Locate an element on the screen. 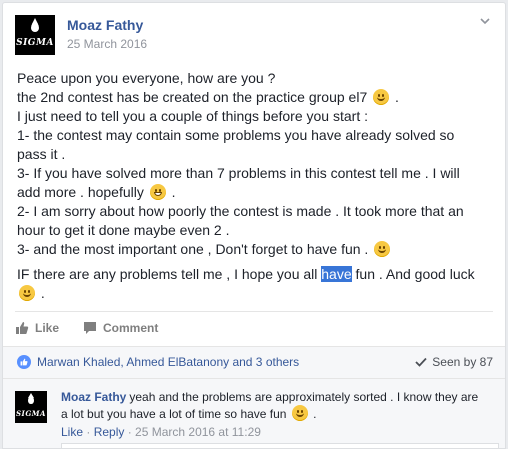 This screenshot has height=449, width=508. grin-emoji-icon is located at coordinates (157, 192).